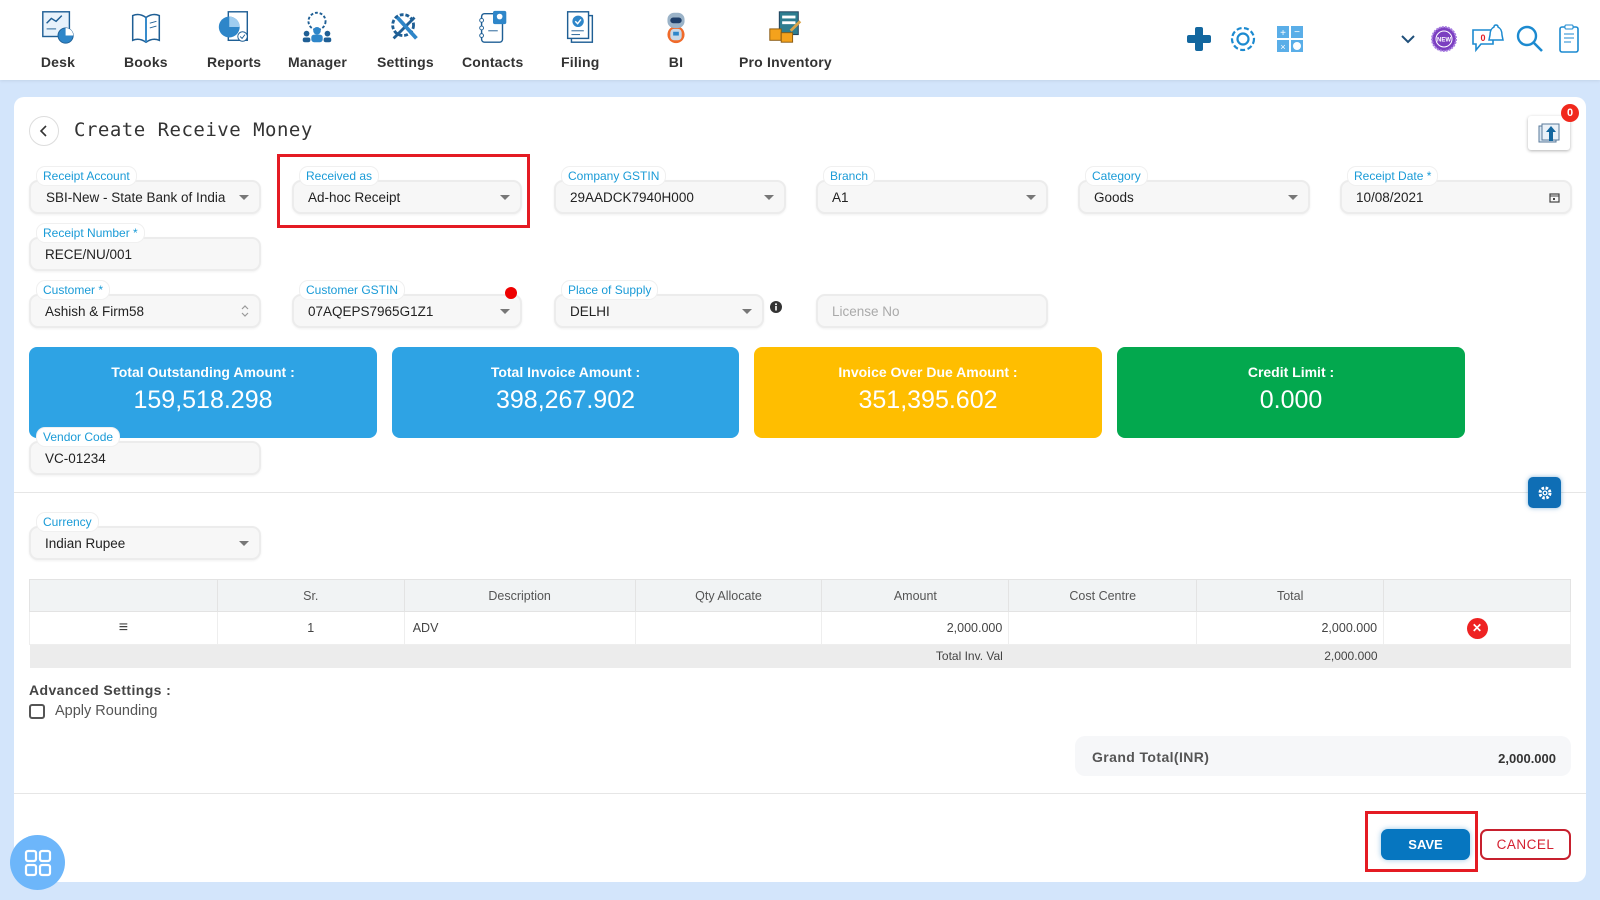 The height and width of the screenshot is (900, 1600). I want to click on nav-settings: Settings, so click(405, 39).